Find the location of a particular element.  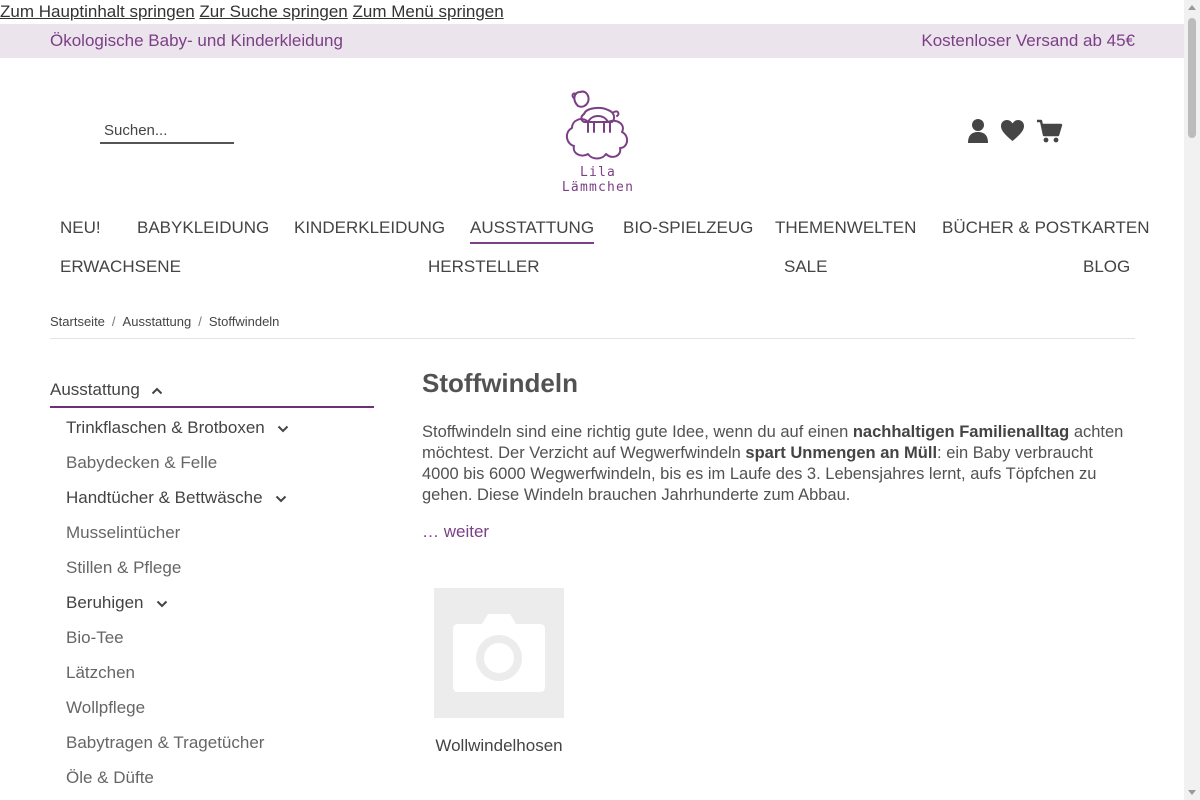

nav-item-hersteller: HERSTELLER is located at coordinates (483, 267).